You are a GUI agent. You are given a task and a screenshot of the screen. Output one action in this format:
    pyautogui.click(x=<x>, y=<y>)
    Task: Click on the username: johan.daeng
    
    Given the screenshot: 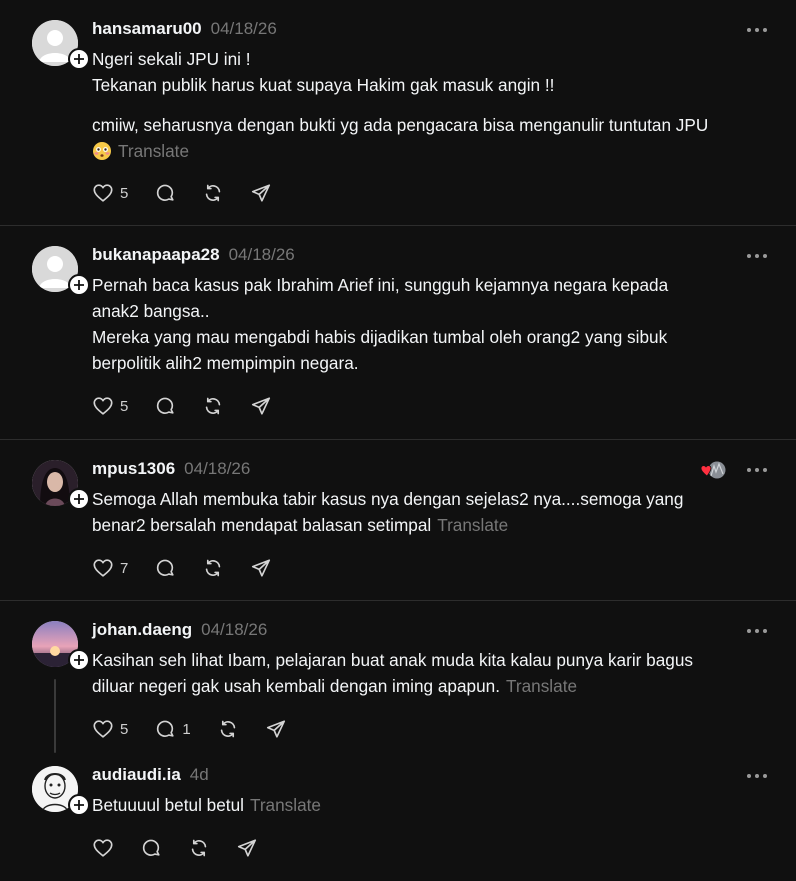 What is the action you would take?
    pyautogui.click(x=142, y=630)
    